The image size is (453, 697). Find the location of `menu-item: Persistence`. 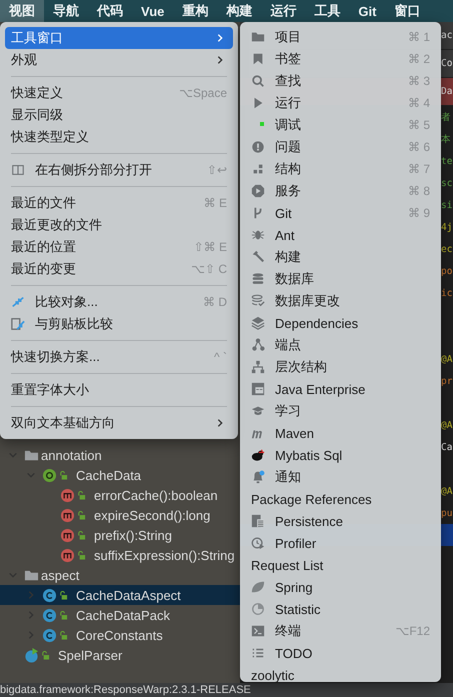

menu-item: Persistence is located at coordinates (340, 521).